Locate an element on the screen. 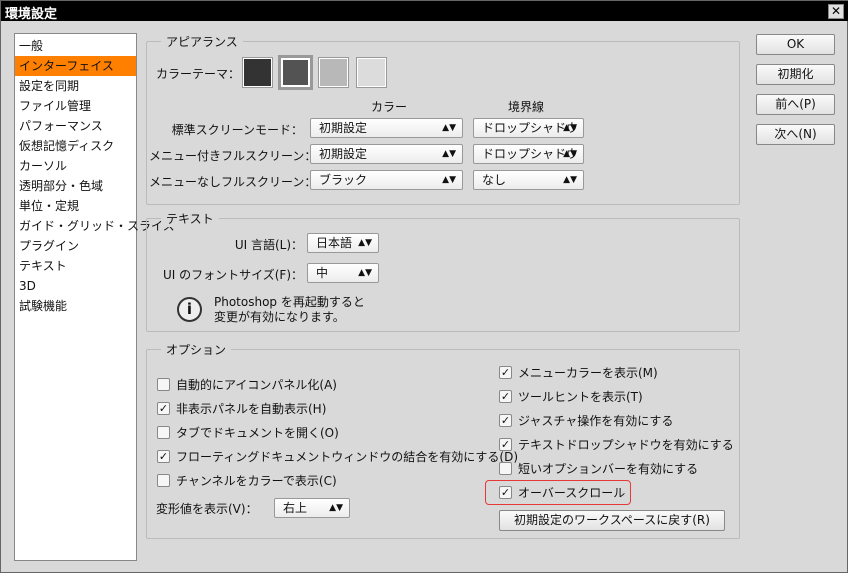 This screenshot has height=573, width=848. sidebar-item: カーソル is located at coordinates (75, 166).